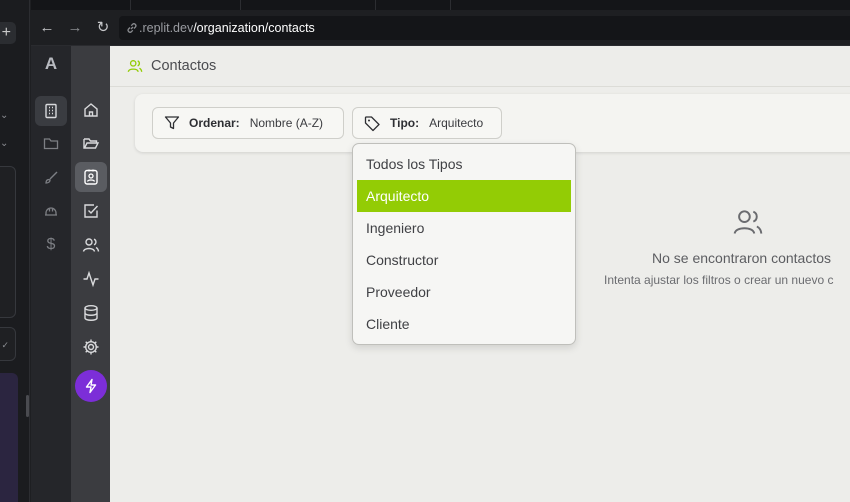 The image size is (850, 502). What do you see at coordinates (51, 111) in the screenshot?
I see `building-icon` at bounding box center [51, 111].